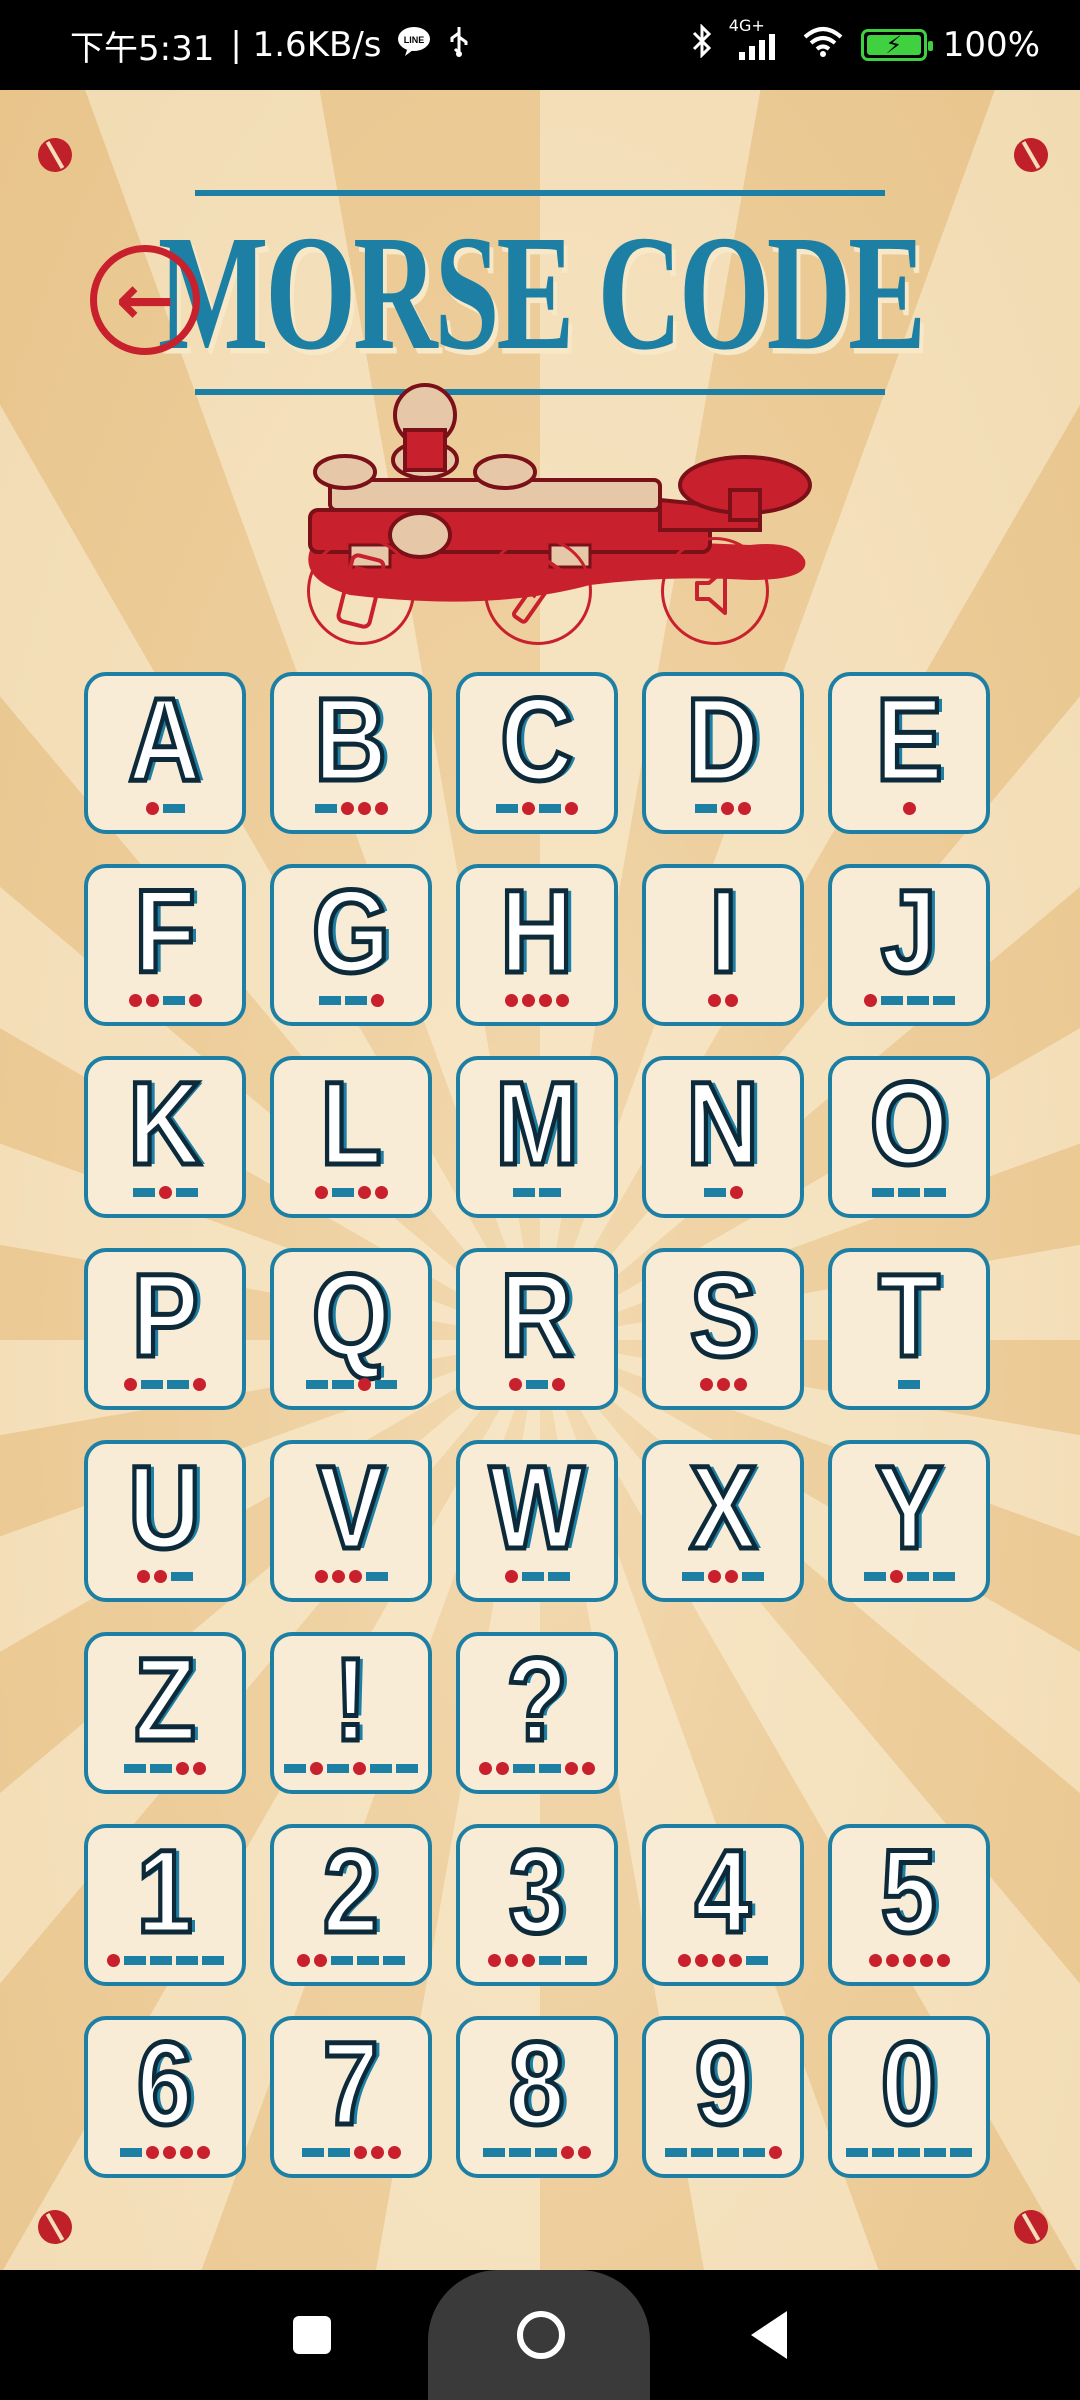 This screenshot has height=2400, width=1080. What do you see at coordinates (723, 740) in the screenshot?
I see `char-label: D` at bounding box center [723, 740].